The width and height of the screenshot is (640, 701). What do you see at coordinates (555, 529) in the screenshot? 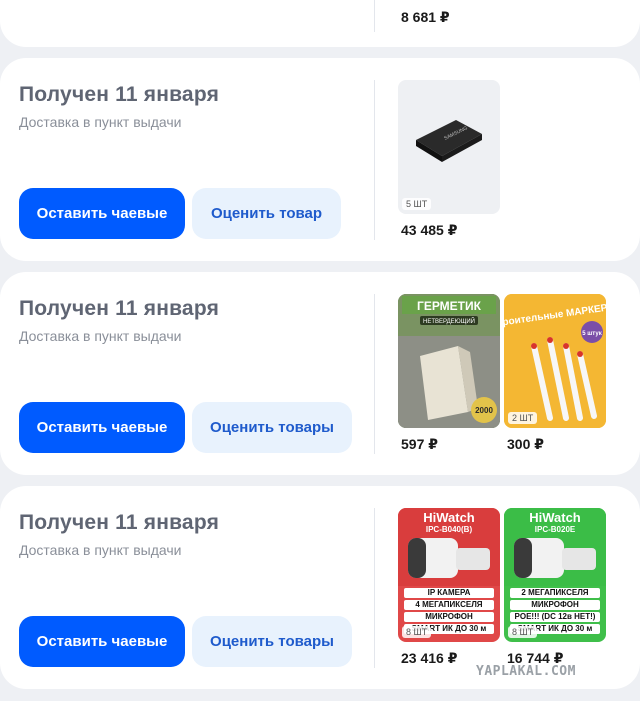
I see `product-model: IPC-B020E` at bounding box center [555, 529].